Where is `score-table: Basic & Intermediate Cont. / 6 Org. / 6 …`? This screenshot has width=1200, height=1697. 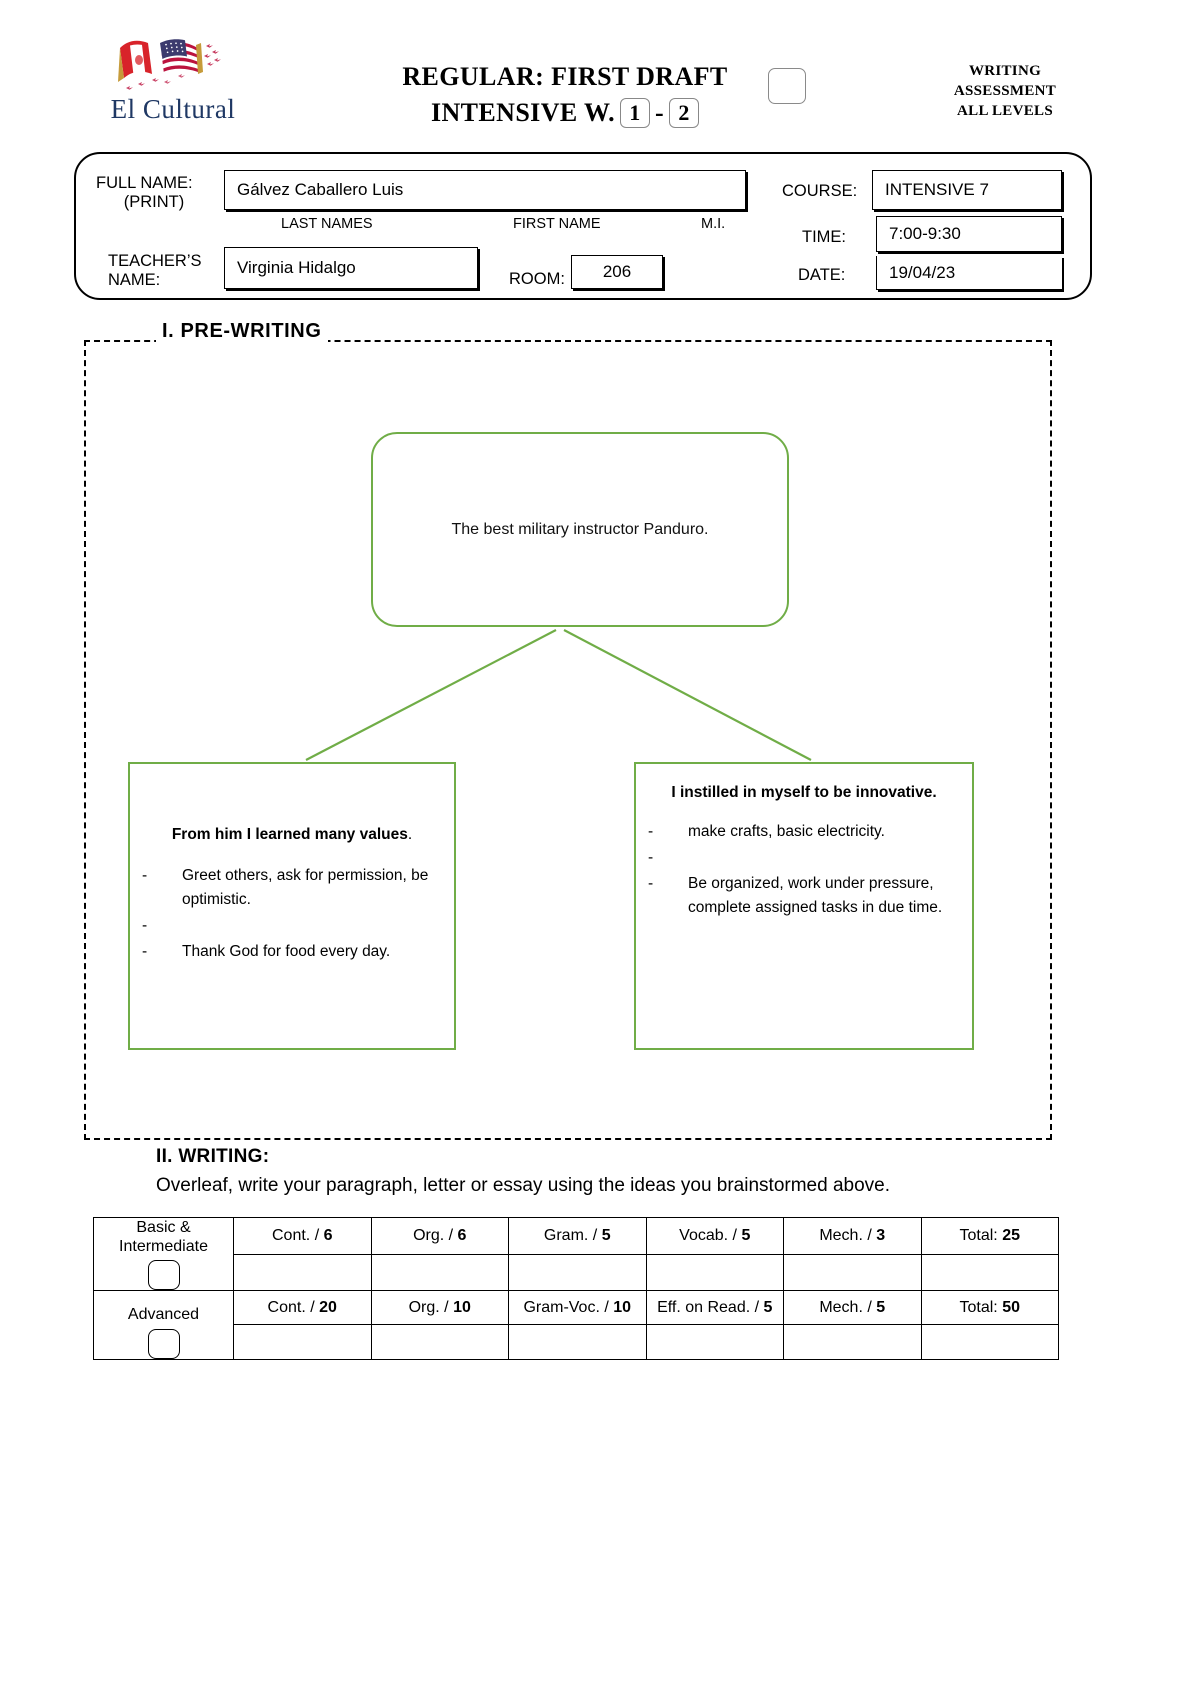
score-table: Basic & Intermediate Cont. / 6 Org. / 6 … is located at coordinates (576, 1288).